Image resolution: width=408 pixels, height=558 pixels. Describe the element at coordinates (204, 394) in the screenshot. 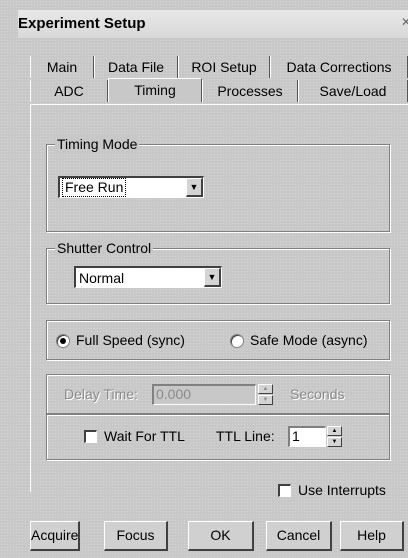

I see `delay-time-input: 0.000` at that location.